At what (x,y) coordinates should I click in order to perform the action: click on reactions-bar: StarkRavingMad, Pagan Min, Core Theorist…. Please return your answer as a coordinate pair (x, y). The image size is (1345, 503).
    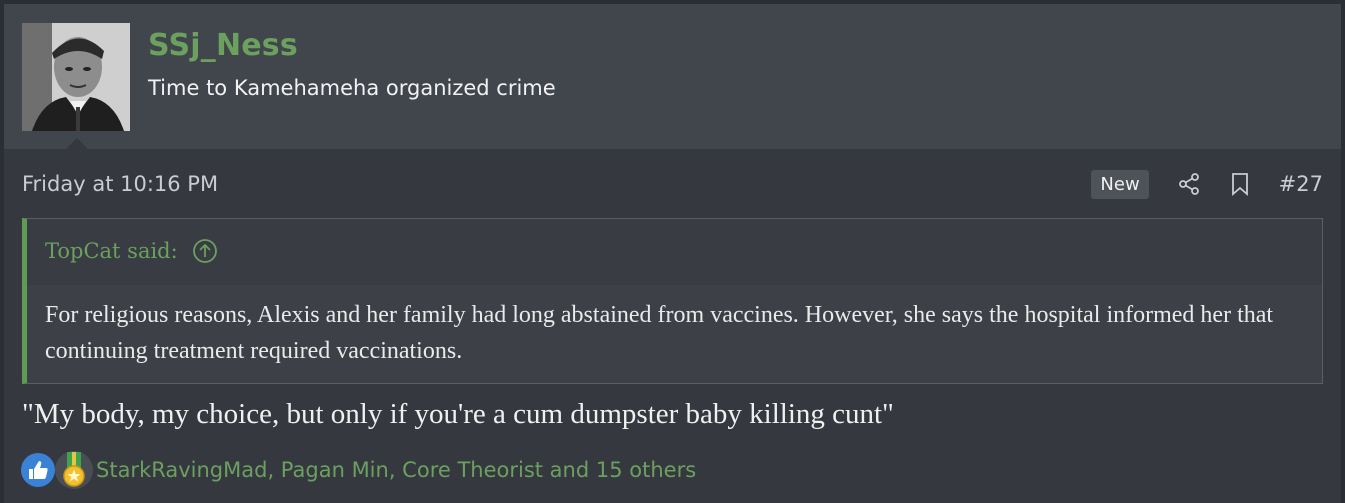
    Looking at the image, I should click on (358, 470).